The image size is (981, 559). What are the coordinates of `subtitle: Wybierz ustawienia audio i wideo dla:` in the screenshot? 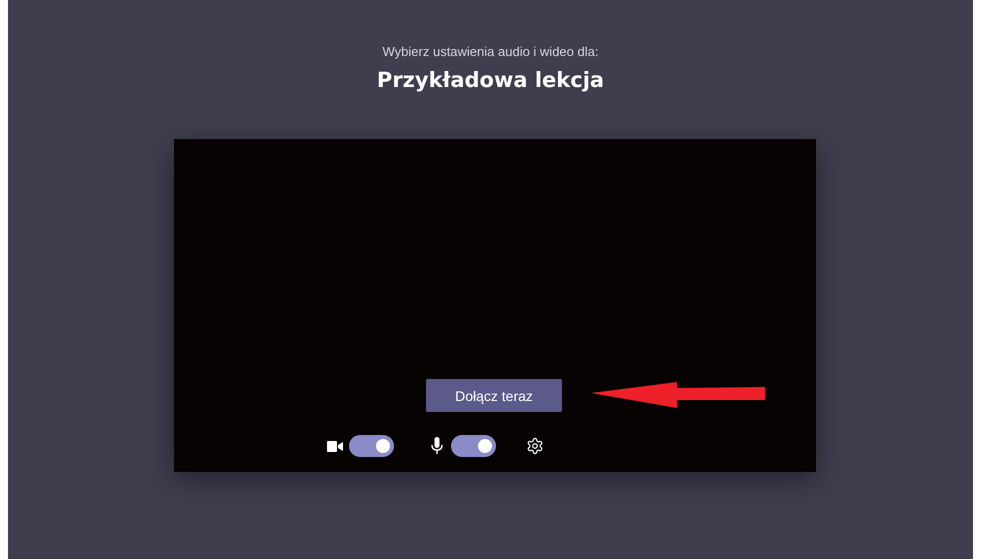 It's located at (490, 51).